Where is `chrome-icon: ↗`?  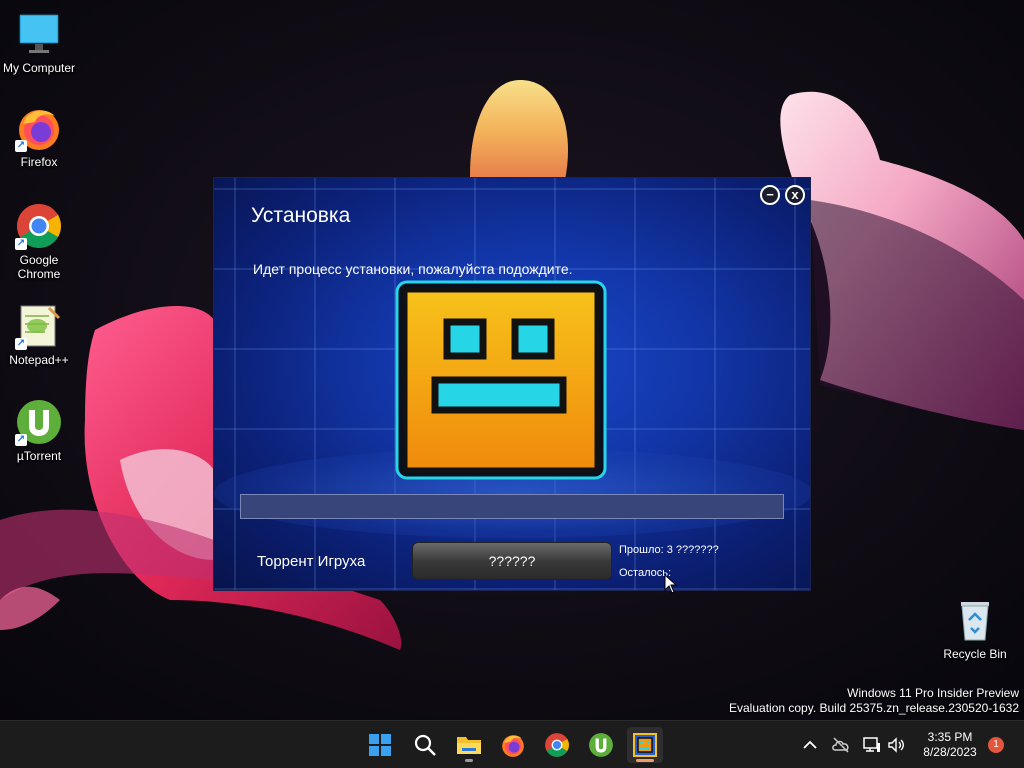
chrome-icon: ↗ is located at coordinates (39, 226).